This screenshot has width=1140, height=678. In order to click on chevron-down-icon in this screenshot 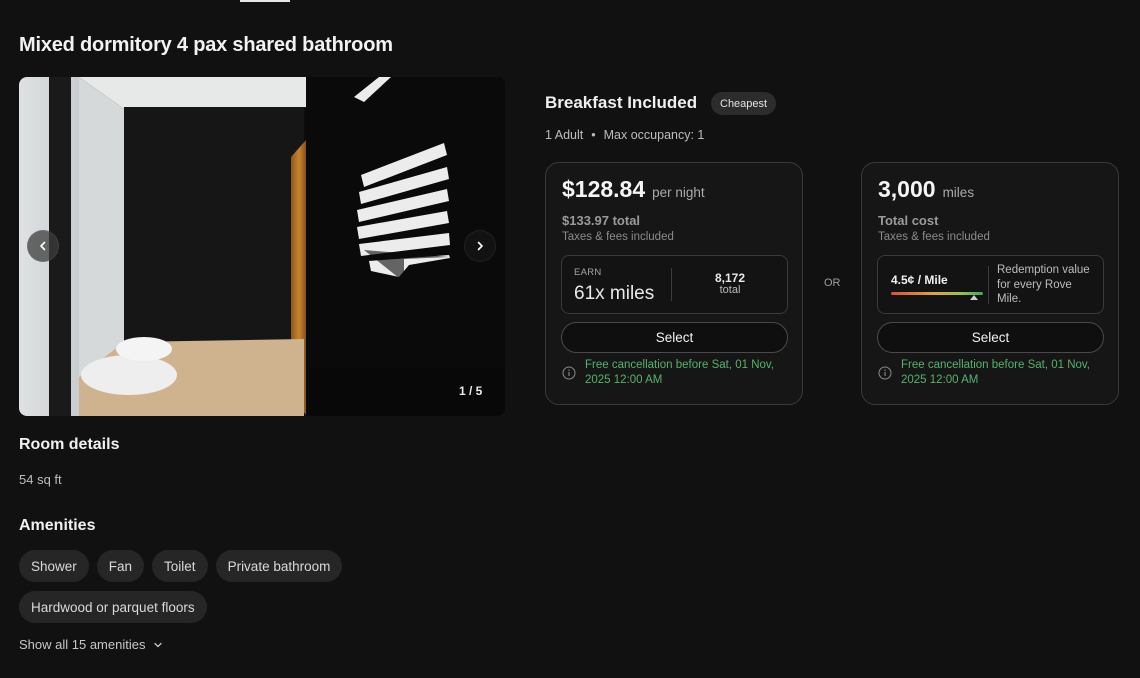, I will do `click(158, 644)`.